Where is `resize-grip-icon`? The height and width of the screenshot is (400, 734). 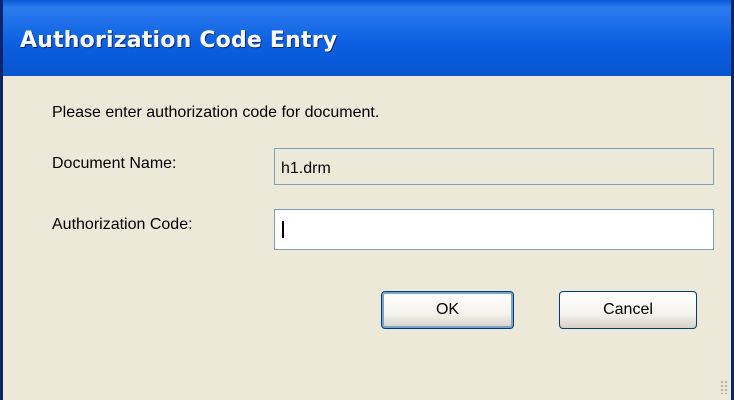 resize-grip-icon is located at coordinates (724, 387).